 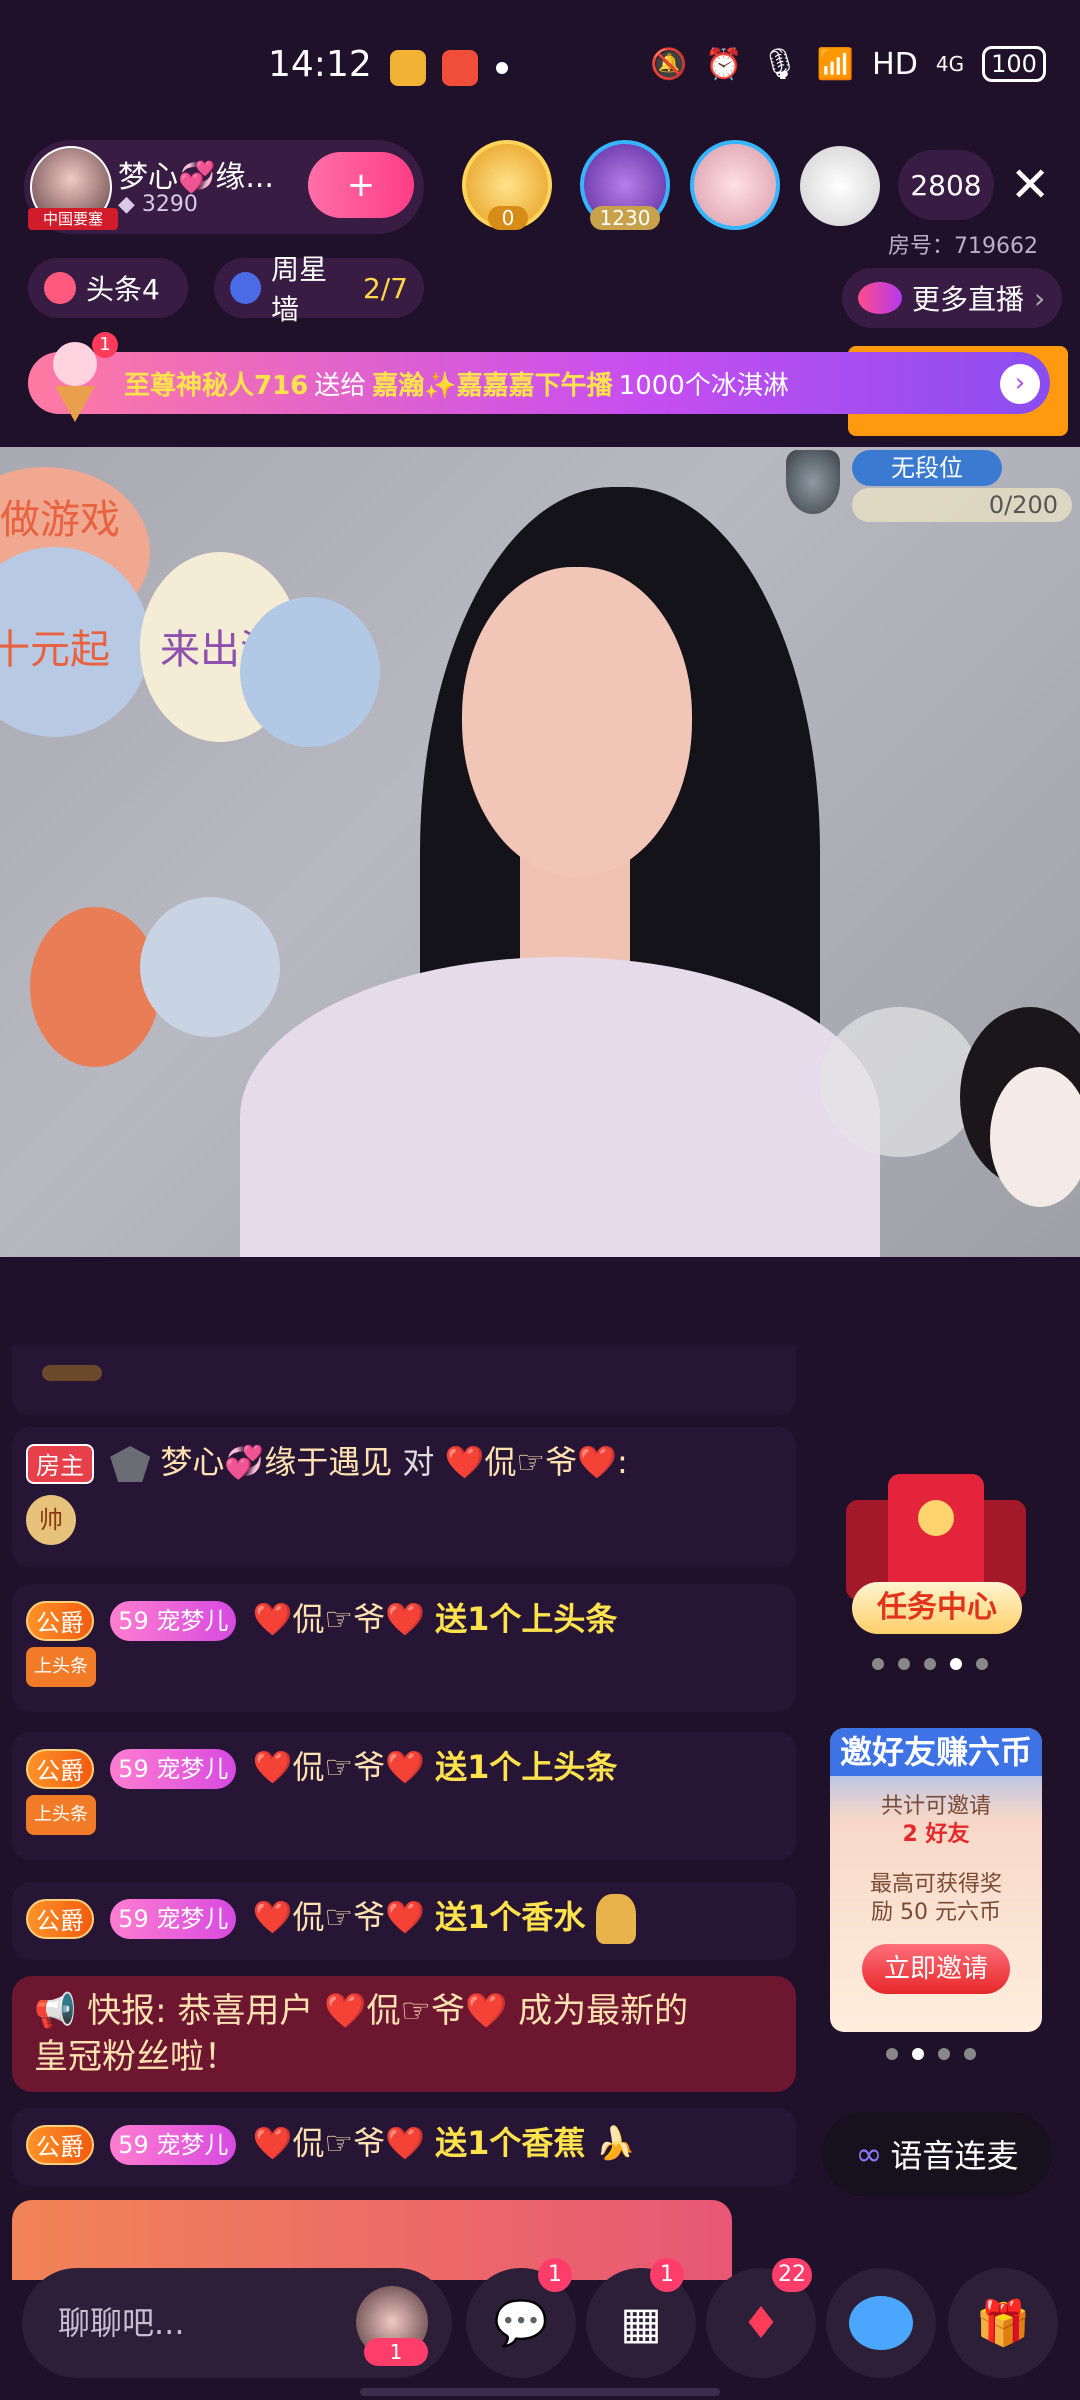 What do you see at coordinates (946, 185) in the screenshot?
I see `viewer-count: 2808` at bounding box center [946, 185].